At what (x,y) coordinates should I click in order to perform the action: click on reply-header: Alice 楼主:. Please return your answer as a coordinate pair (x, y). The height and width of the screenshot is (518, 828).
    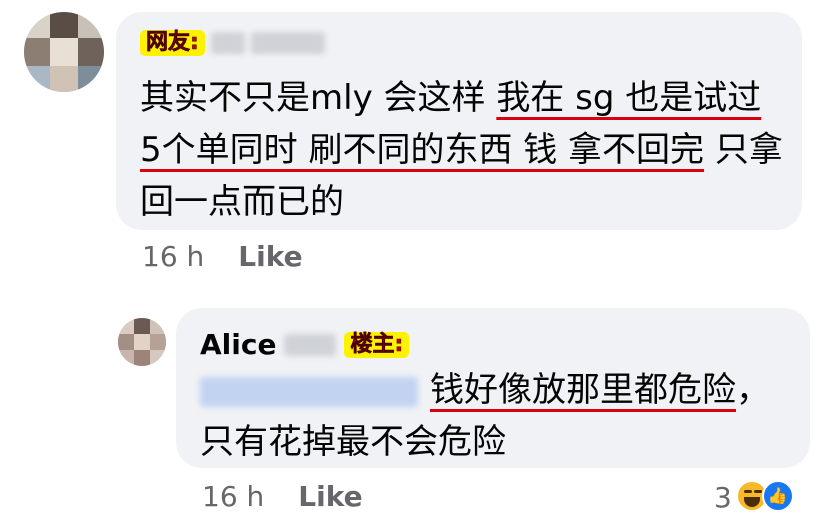
    Looking at the image, I should click on (305, 344).